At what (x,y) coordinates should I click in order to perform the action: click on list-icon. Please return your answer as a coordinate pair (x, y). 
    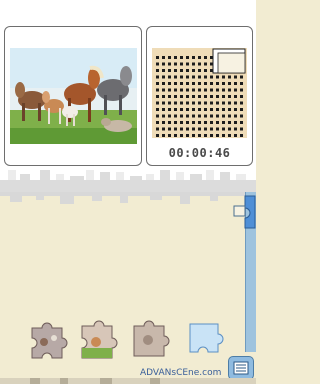
    Looking at the image, I should click on (241, 368).